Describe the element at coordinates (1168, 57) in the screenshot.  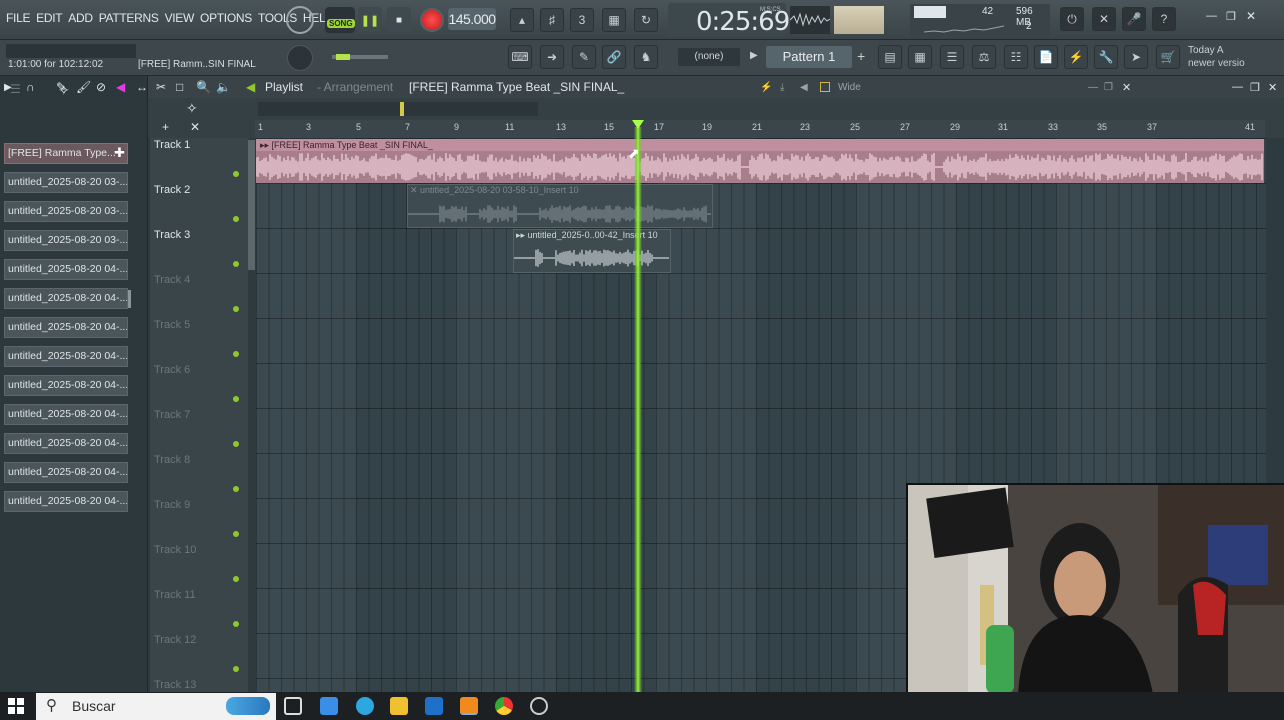
I see `shop-button: 🛒` at that location.